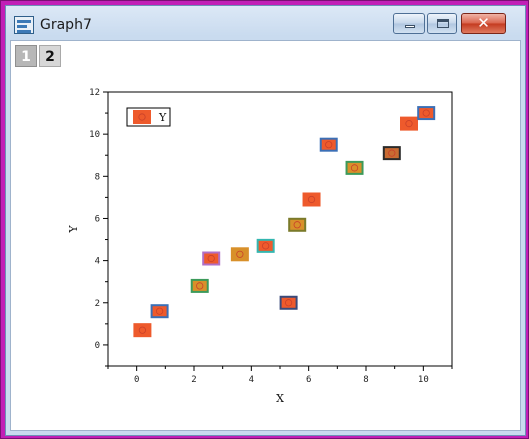  What do you see at coordinates (365, 380) in the screenshot?
I see `x-tick-label: 8` at bounding box center [365, 380].